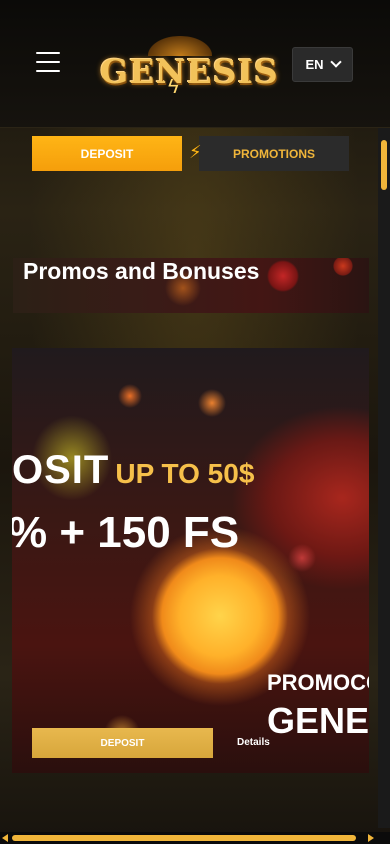  What do you see at coordinates (48, 63) in the screenshot?
I see `hamburger-menu-icon` at bounding box center [48, 63].